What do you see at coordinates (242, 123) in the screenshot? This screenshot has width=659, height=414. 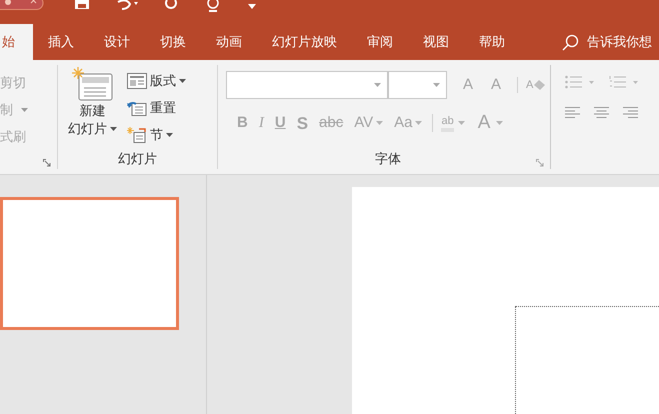 I see `font-format-button: B` at bounding box center [242, 123].